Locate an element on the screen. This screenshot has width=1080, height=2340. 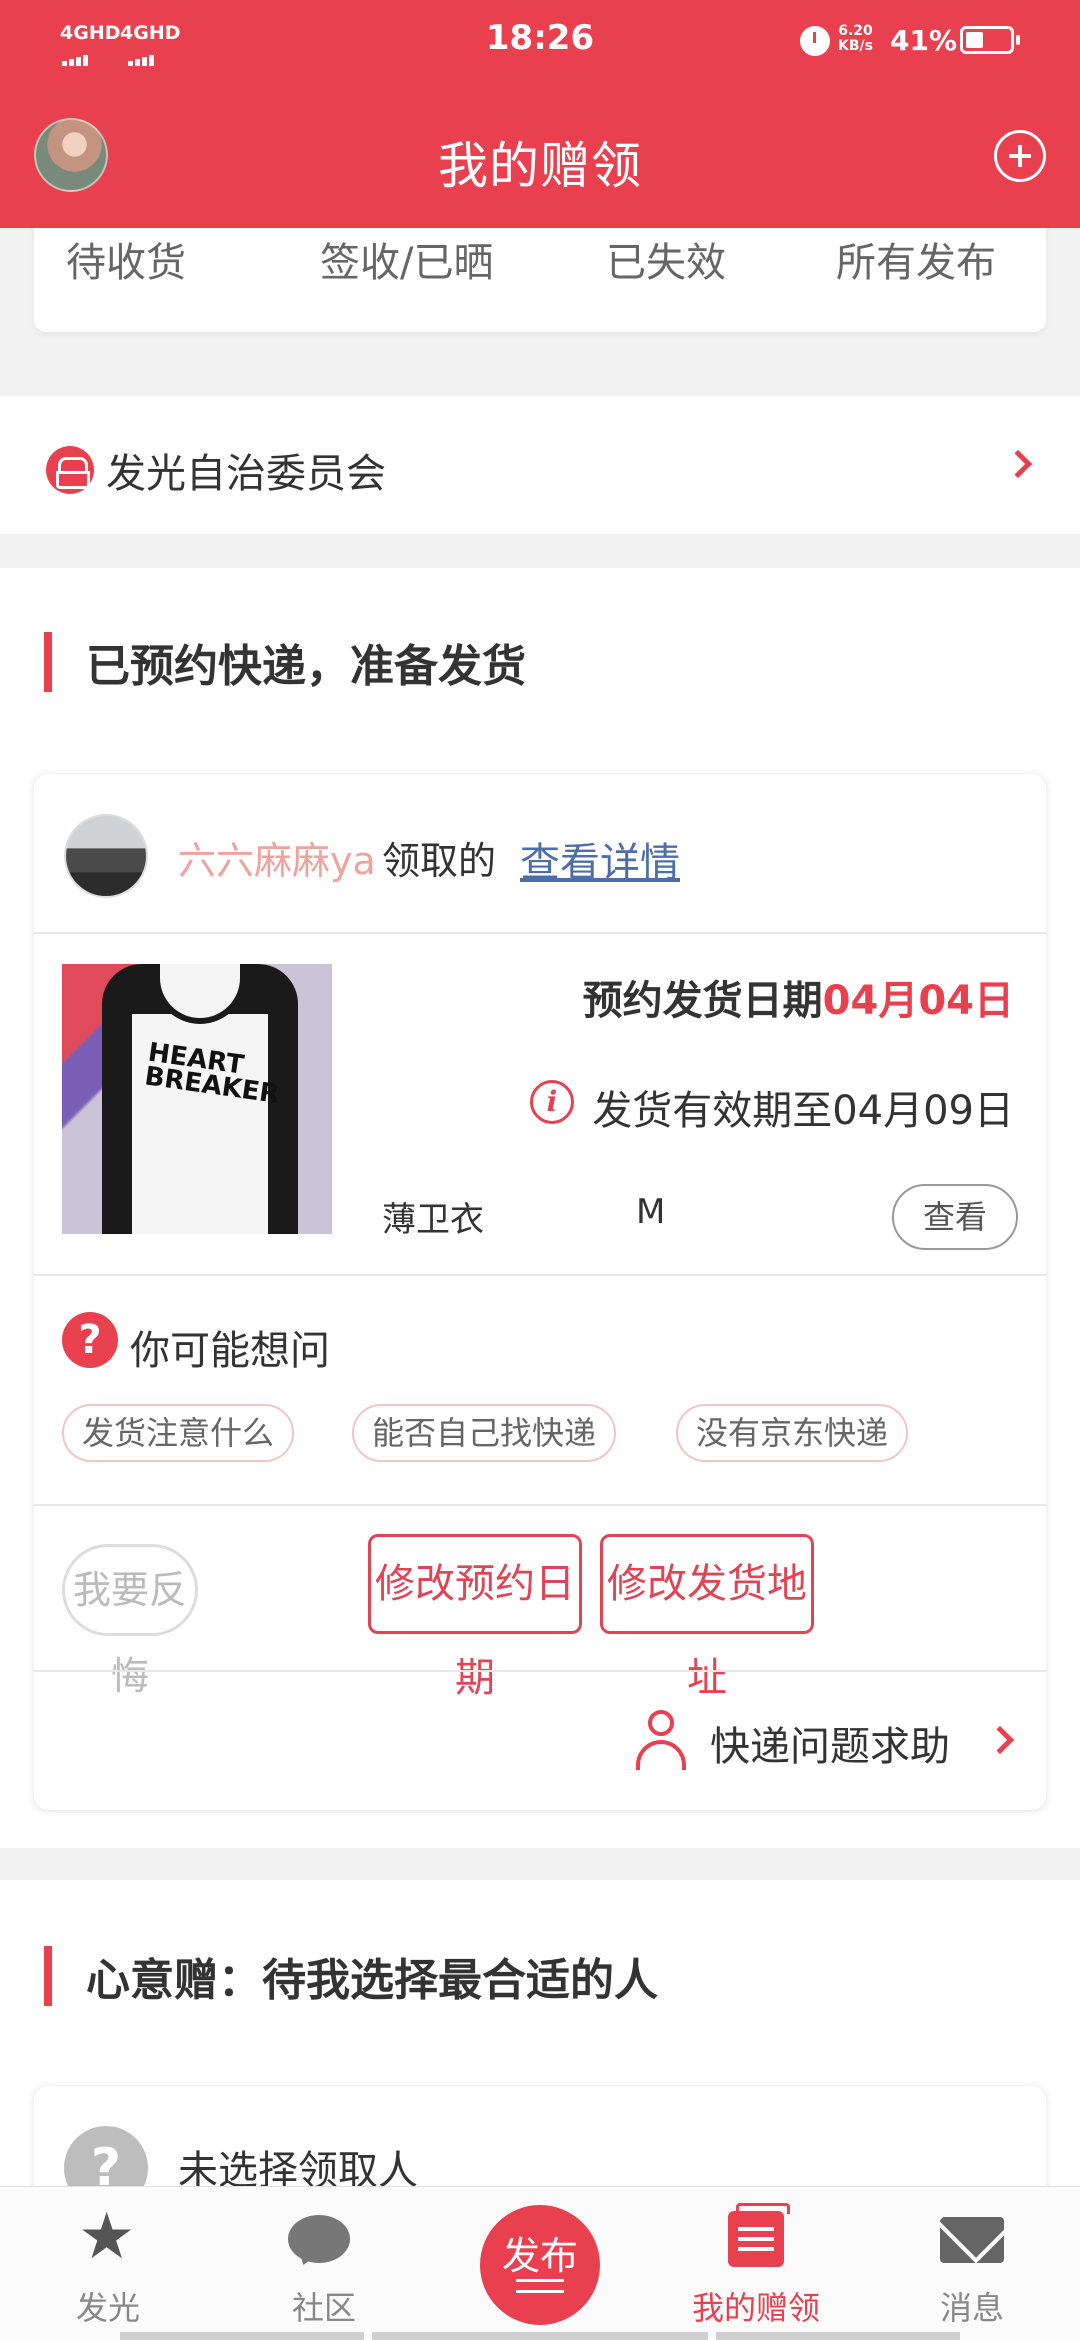
battery-icon is located at coordinates (990, 40).